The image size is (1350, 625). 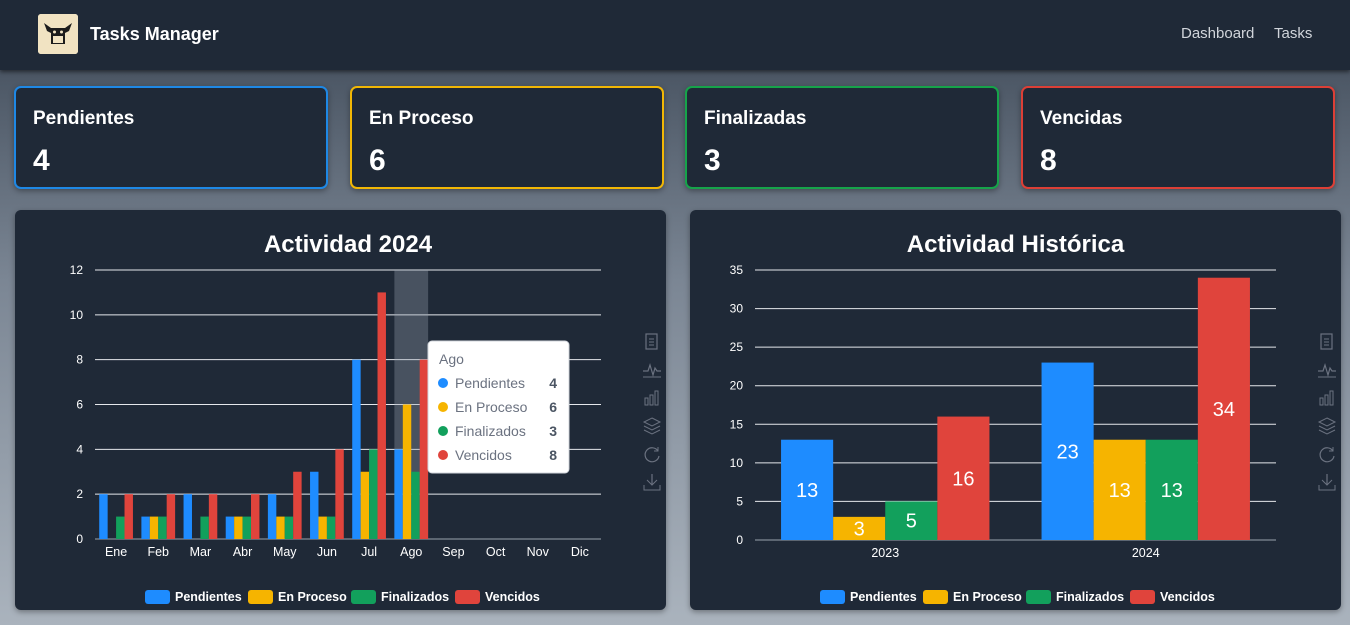 I want to click on x-tick-label: Dic, so click(x=580, y=552).